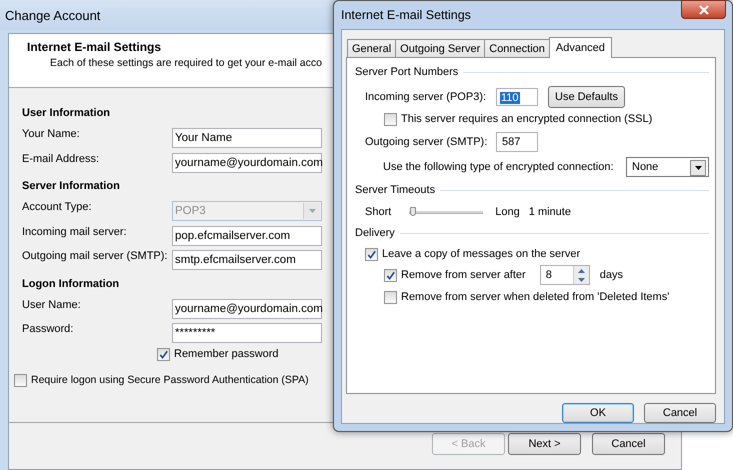  What do you see at coordinates (586, 97) in the screenshot?
I see `use-defaults-button: Use Defaults` at bounding box center [586, 97].